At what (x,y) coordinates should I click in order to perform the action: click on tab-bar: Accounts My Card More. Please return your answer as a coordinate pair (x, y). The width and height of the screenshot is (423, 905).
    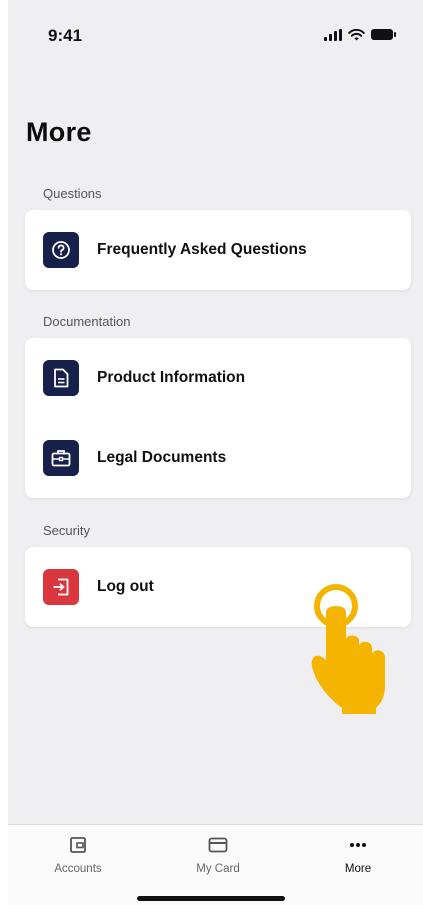
    Looking at the image, I should click on (215, 864).